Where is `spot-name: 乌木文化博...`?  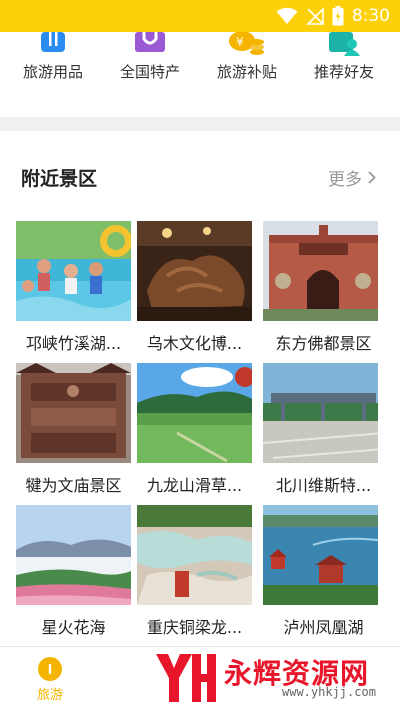 spot-name: 乌木文化博... is located at coordinates (194, 343).